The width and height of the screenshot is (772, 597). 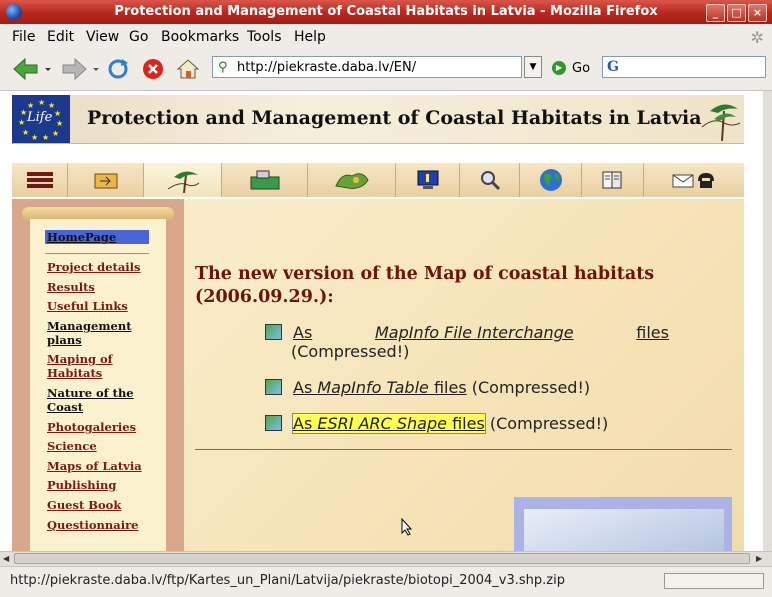 I want to click on menu-bar: File Edit View Go Bookmarks Tools Help ✲, so click(x=386, y=36).